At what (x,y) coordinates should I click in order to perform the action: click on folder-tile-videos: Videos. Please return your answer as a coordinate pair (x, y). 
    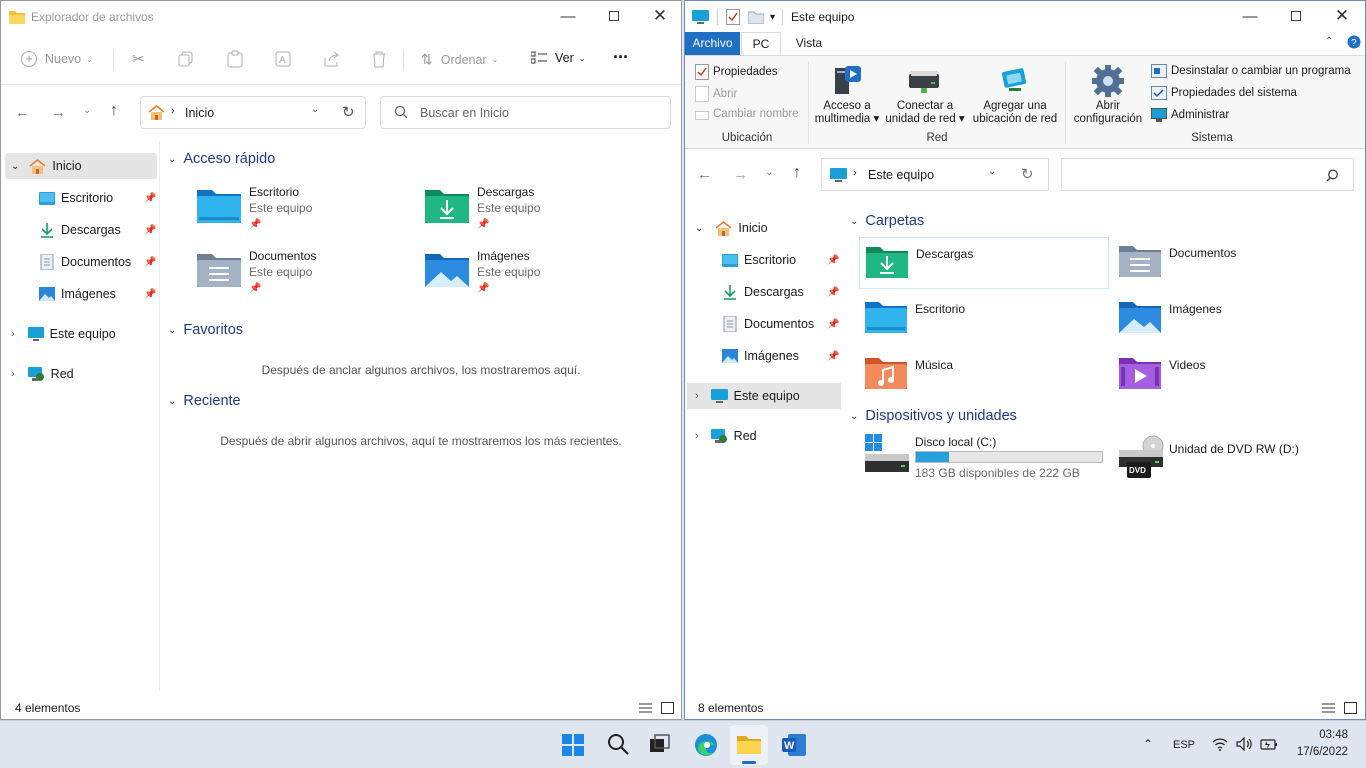
    Looking at the image, I should click on (1235, 375).